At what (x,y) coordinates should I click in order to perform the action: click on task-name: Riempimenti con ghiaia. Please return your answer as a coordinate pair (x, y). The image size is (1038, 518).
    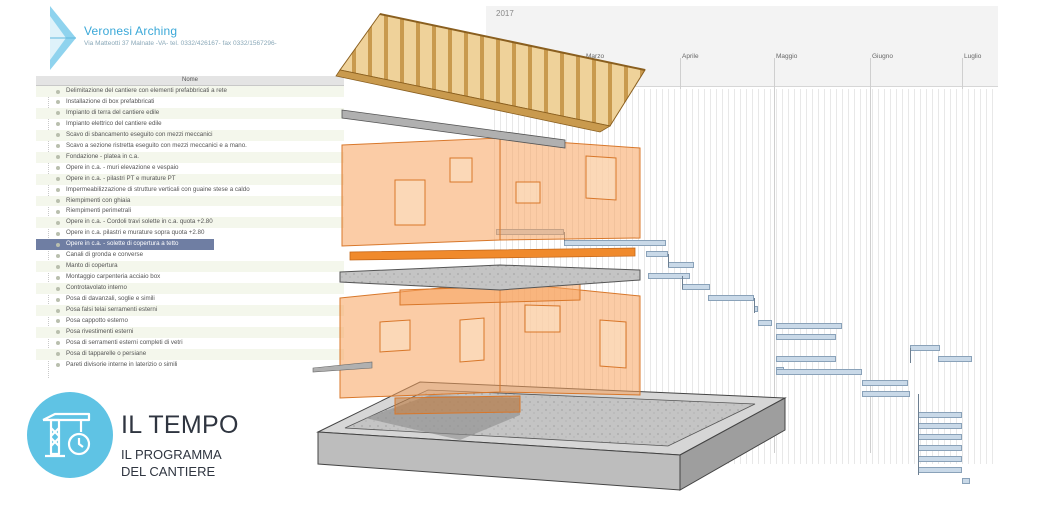
    Looking at the image, I should click on (98, 200).